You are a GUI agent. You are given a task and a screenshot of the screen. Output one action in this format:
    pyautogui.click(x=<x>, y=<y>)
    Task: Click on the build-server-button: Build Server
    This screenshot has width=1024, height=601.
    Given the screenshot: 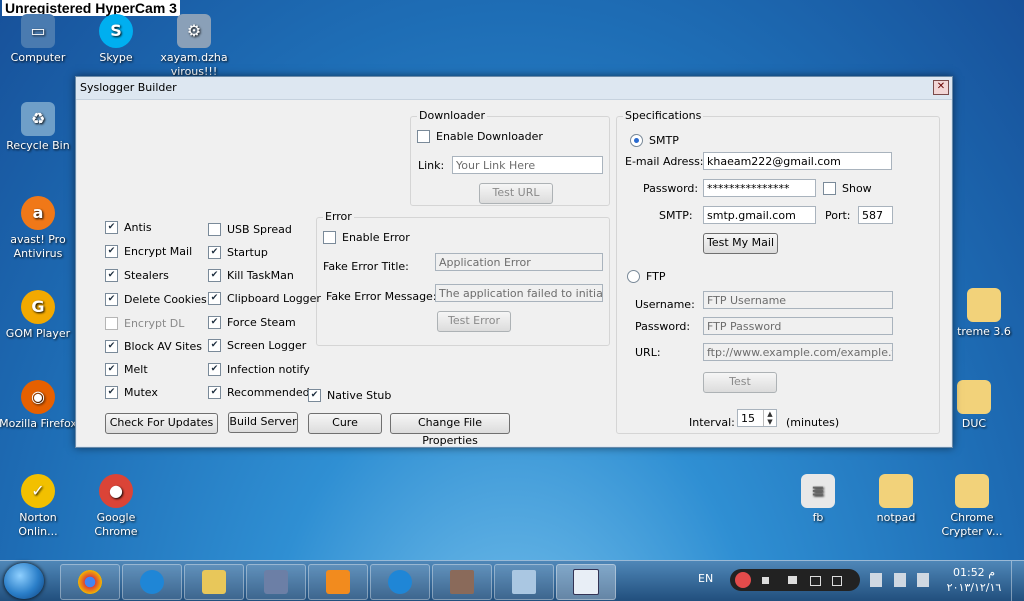 What is the action you would take?
    pyautogui.click(x=263, y=422)
    